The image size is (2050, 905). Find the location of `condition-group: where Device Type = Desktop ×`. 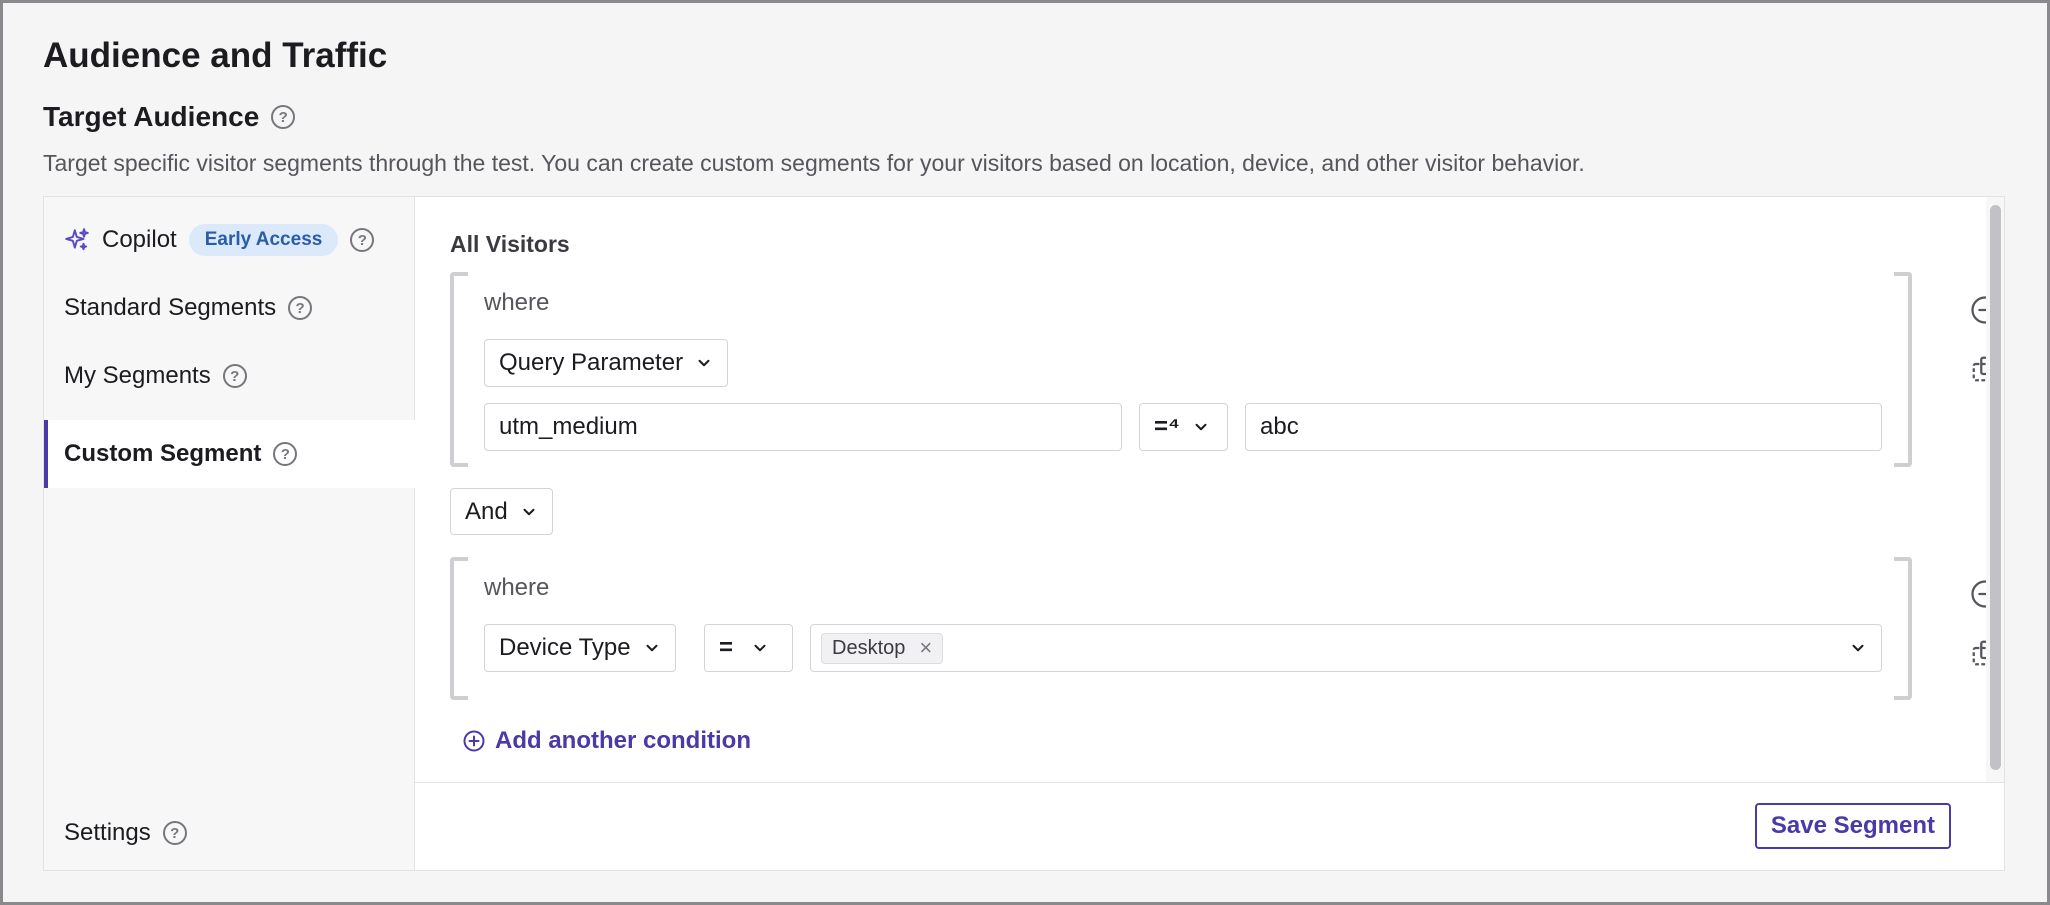

condition-group: where Device Type = Desktop × is located at coordinates (1181, 628).